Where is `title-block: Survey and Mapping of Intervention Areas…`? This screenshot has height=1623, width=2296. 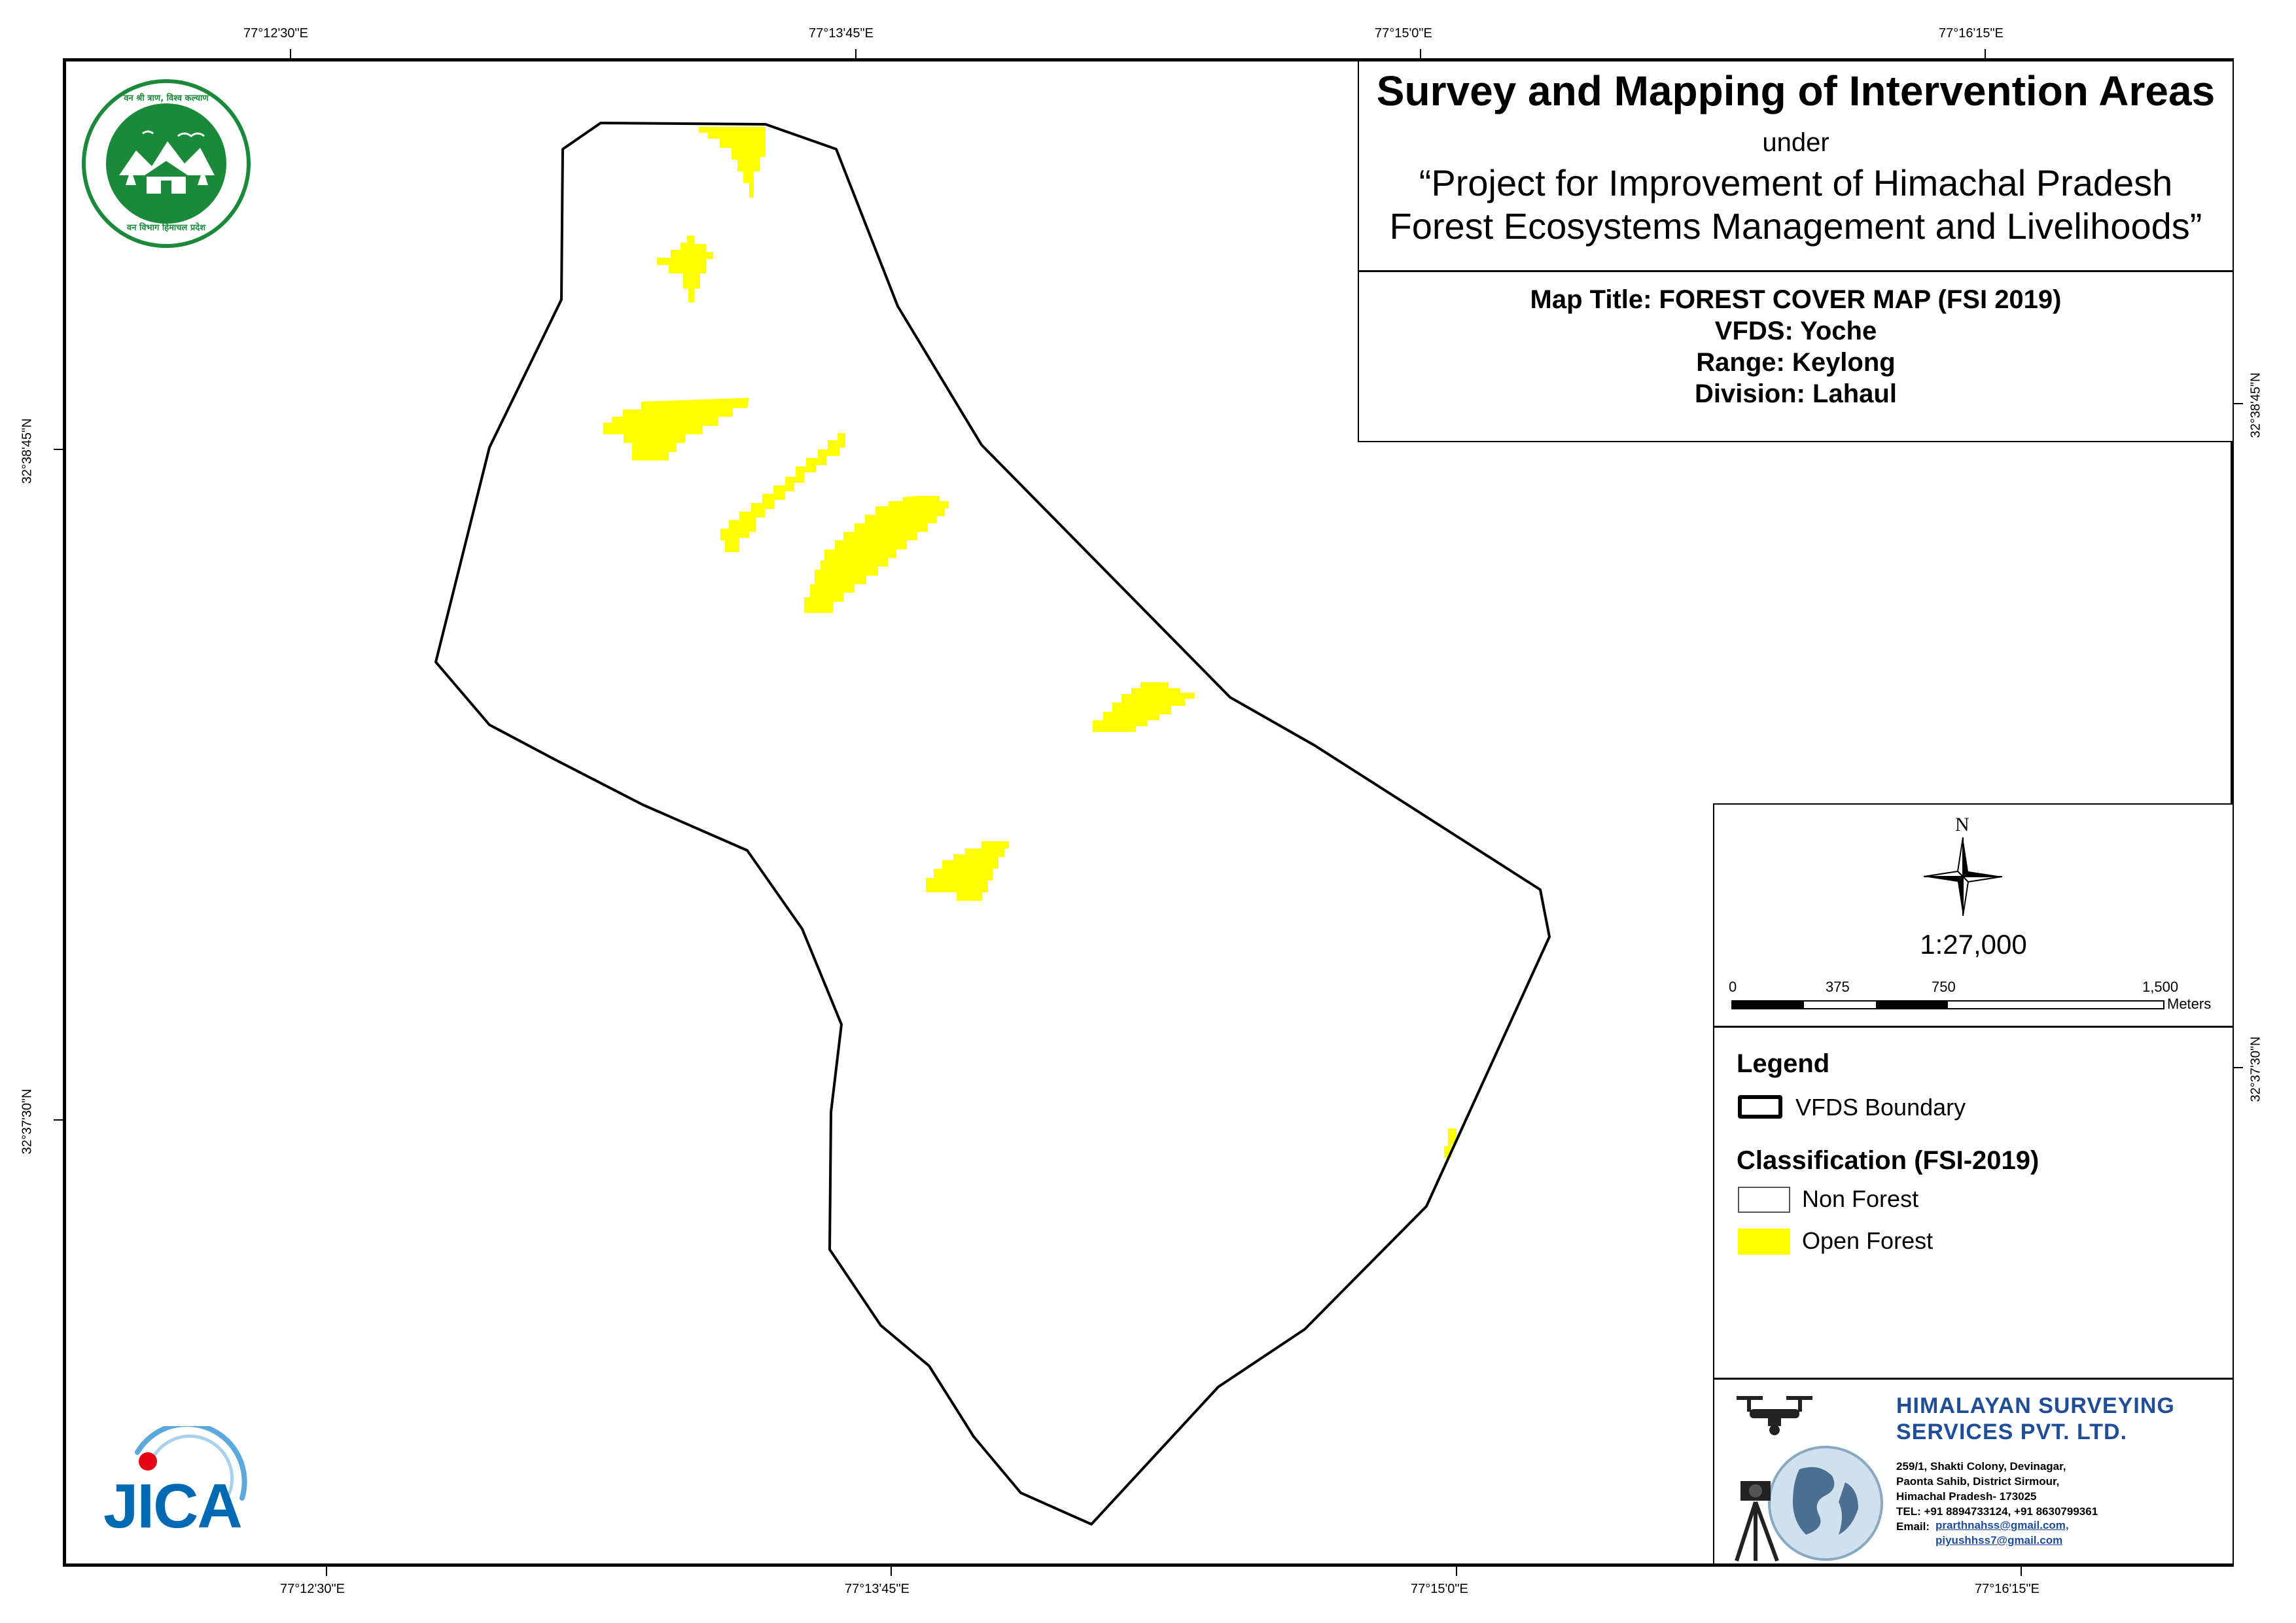 title-block: Survey and Mapping of Intervention Areas… is located at coordinates (1796, 252).